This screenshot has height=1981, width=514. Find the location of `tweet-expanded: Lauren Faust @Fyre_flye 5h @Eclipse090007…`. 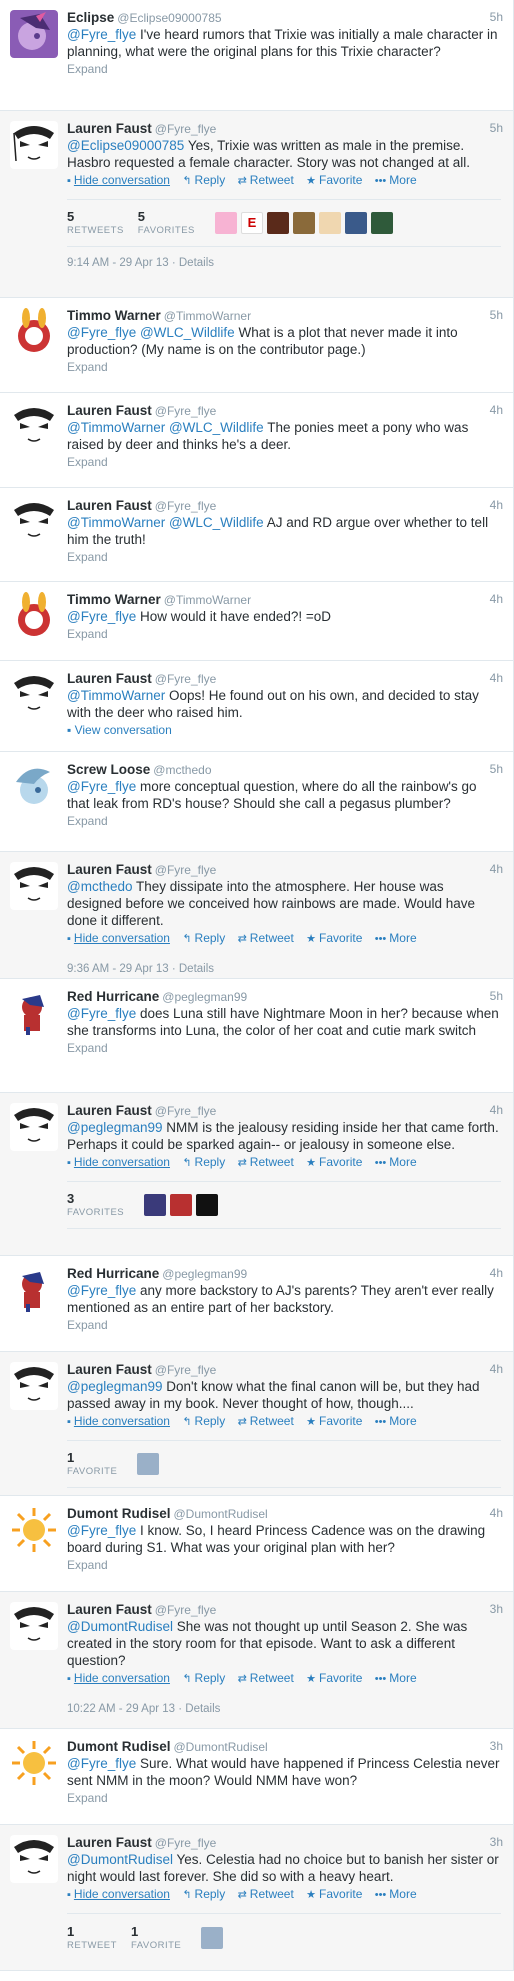

tweet-expanded: Lauren Faust @Fyre_flye 5h @Eclipse090007… is located at coordinates (256, 204).